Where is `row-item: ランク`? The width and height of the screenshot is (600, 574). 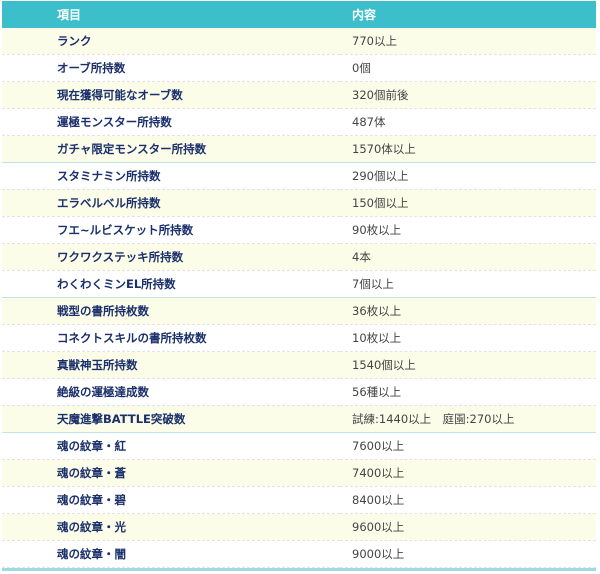
row-item: ランク is located at coordinates (171, 41).